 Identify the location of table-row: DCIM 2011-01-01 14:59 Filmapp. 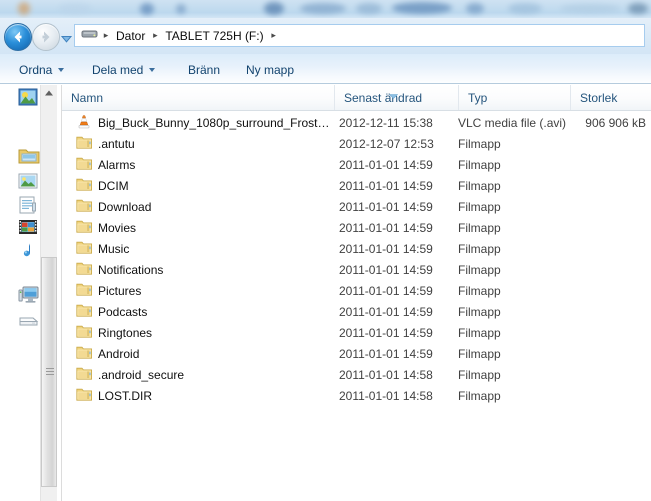
(356, 185).